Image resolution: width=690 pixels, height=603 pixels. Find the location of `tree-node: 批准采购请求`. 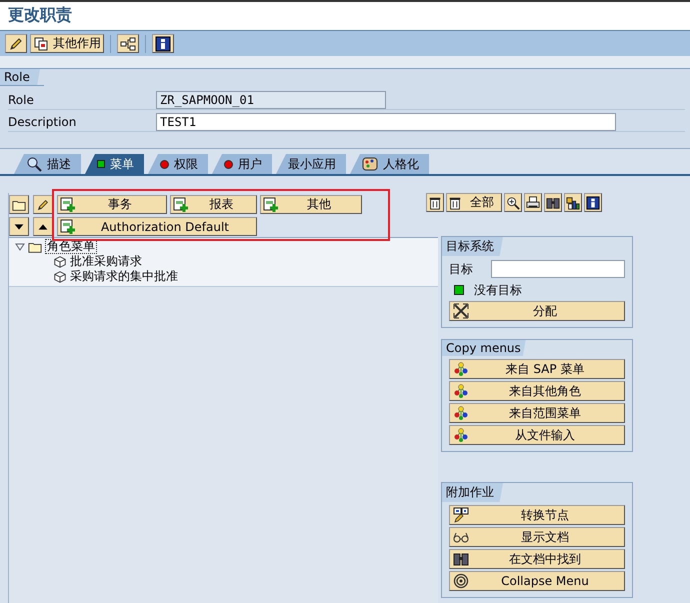

tree-node: 批准采购请求 is located at coordinates (106, 261).